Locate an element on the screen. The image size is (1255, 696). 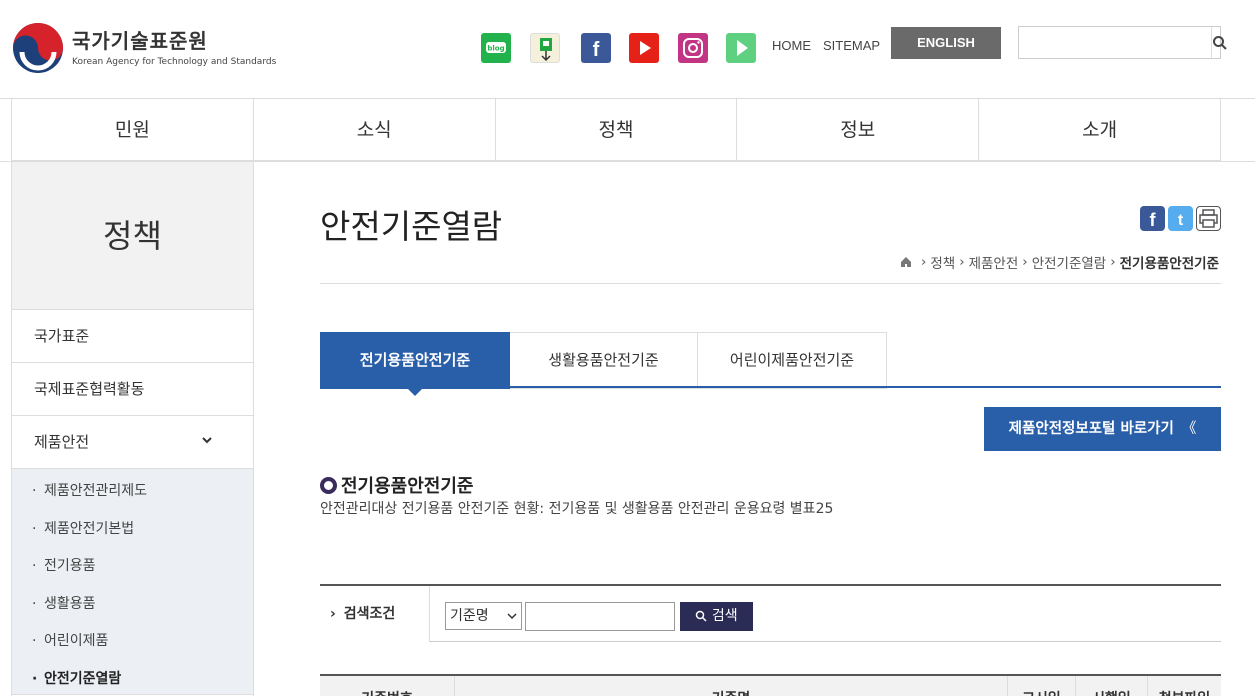
side-item-product-safety: 제품안전 is located at coordinates (132, 442).